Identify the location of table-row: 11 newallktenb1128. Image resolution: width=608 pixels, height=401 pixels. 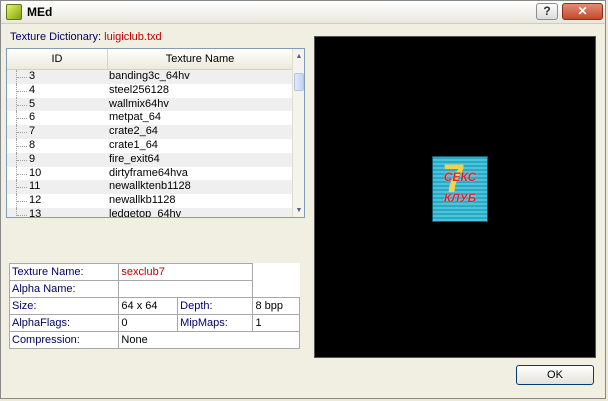
(149, 187).